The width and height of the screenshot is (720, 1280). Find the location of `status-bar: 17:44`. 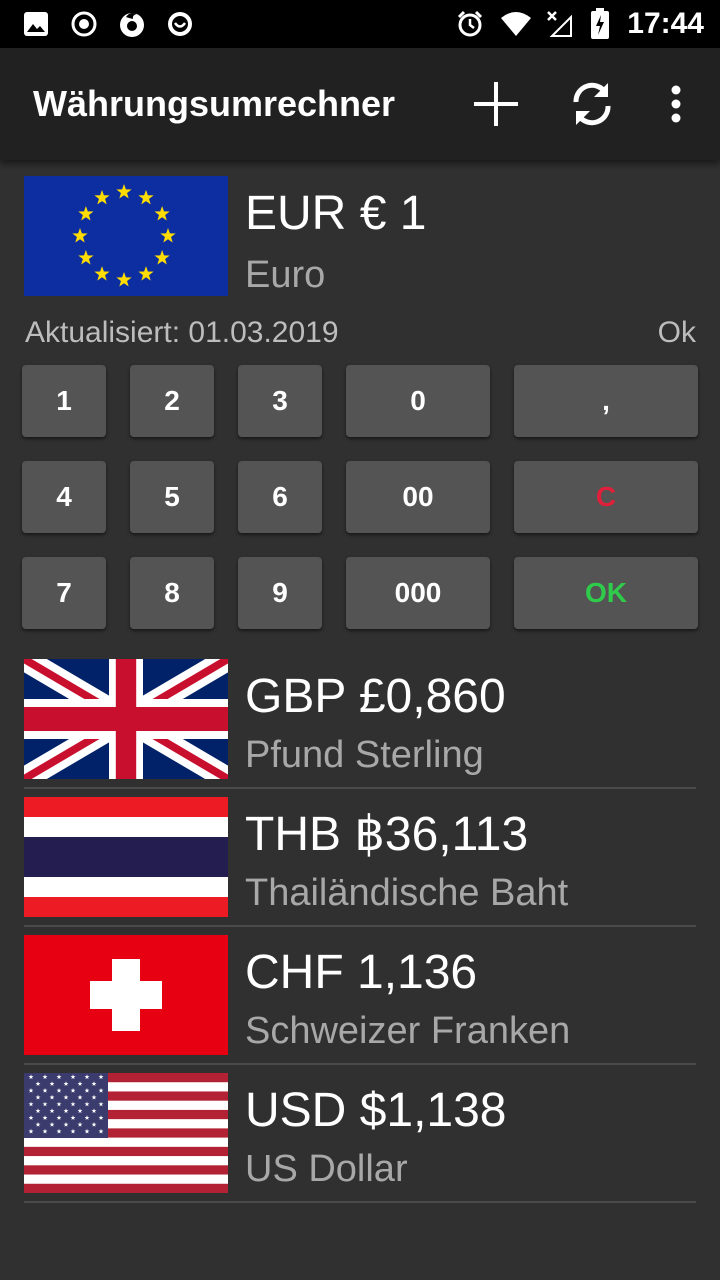

status-bar: 17:44 is located at coordinates (360, 24).